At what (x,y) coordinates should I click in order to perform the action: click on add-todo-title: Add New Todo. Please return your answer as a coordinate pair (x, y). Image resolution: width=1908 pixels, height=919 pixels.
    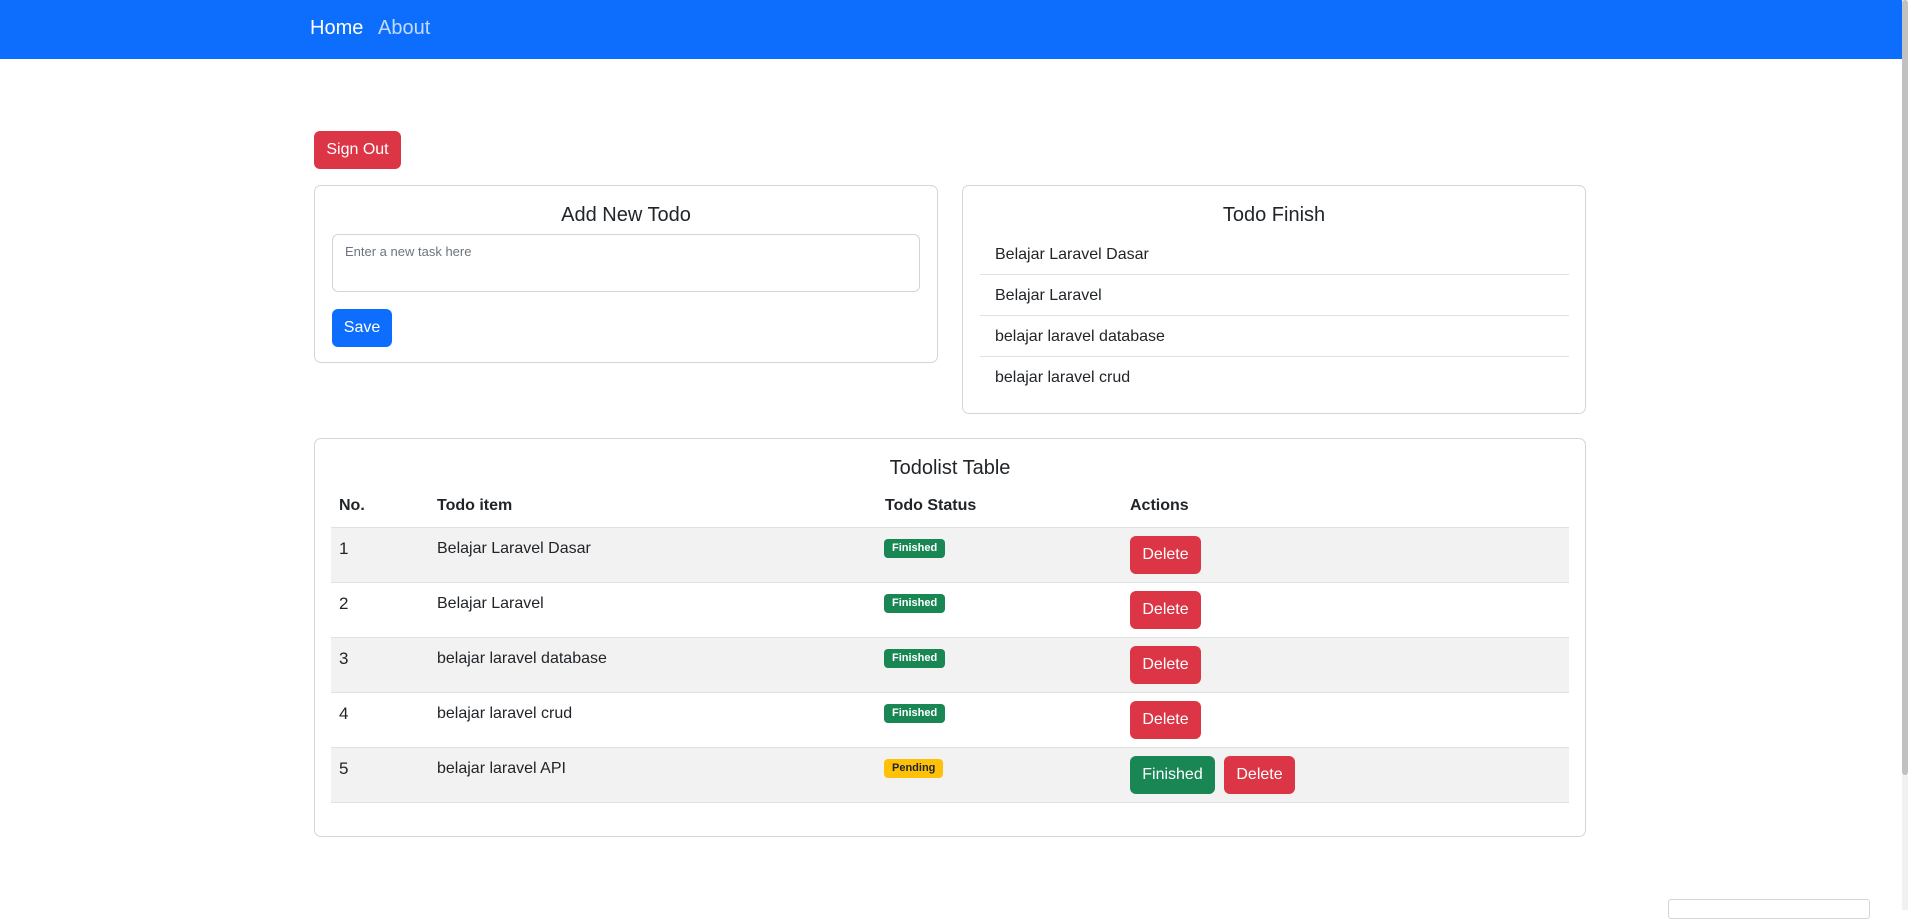
    Looking at the image, I should click on (626, 215).